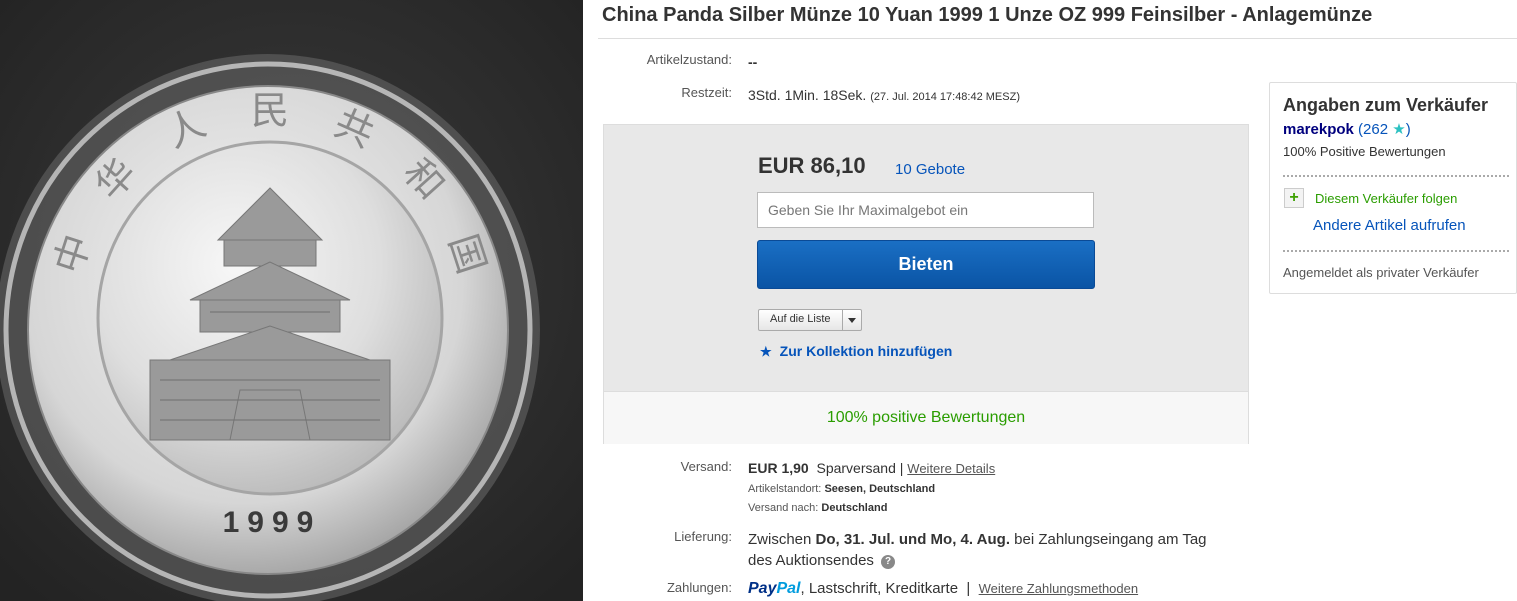  I want to click on bid-count-link: 10 Gebote, so click(930, 169).